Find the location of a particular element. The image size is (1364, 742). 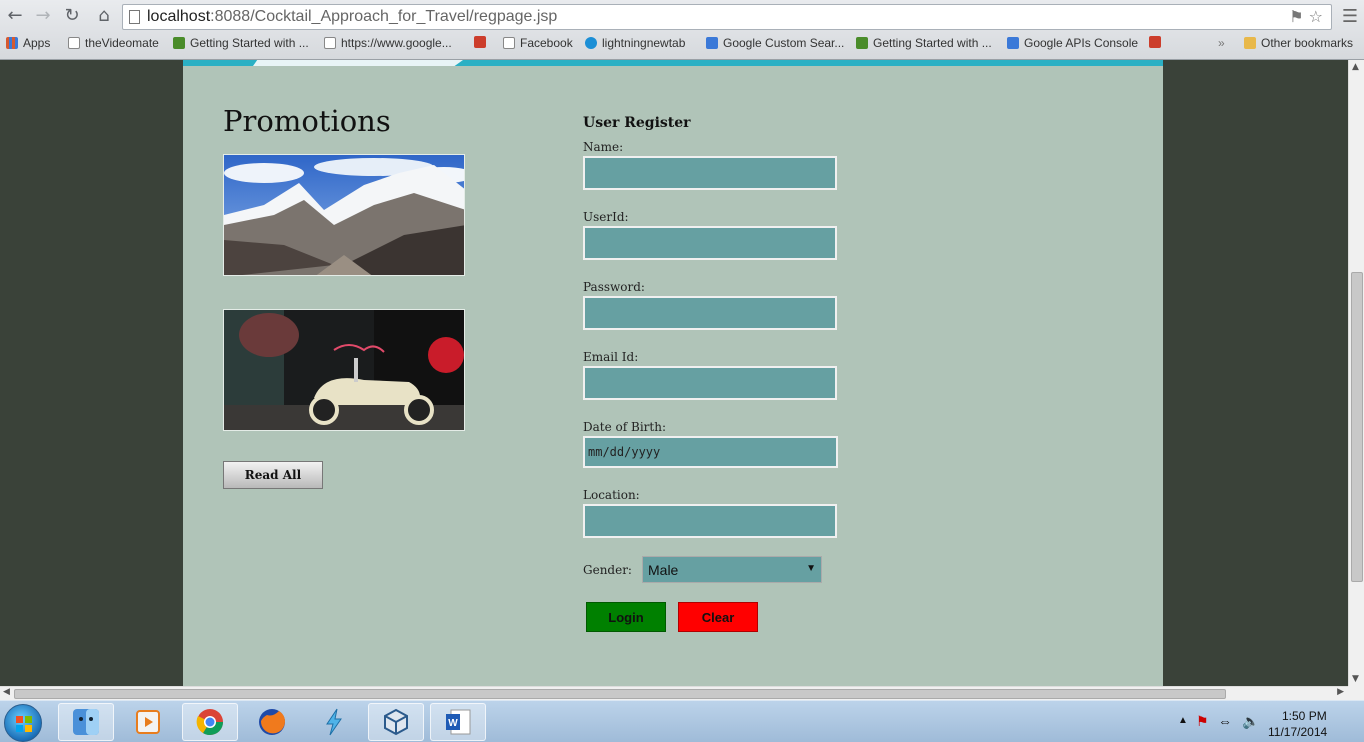

clock-time: 1:50 PM is located at coordinates (1304, 716).